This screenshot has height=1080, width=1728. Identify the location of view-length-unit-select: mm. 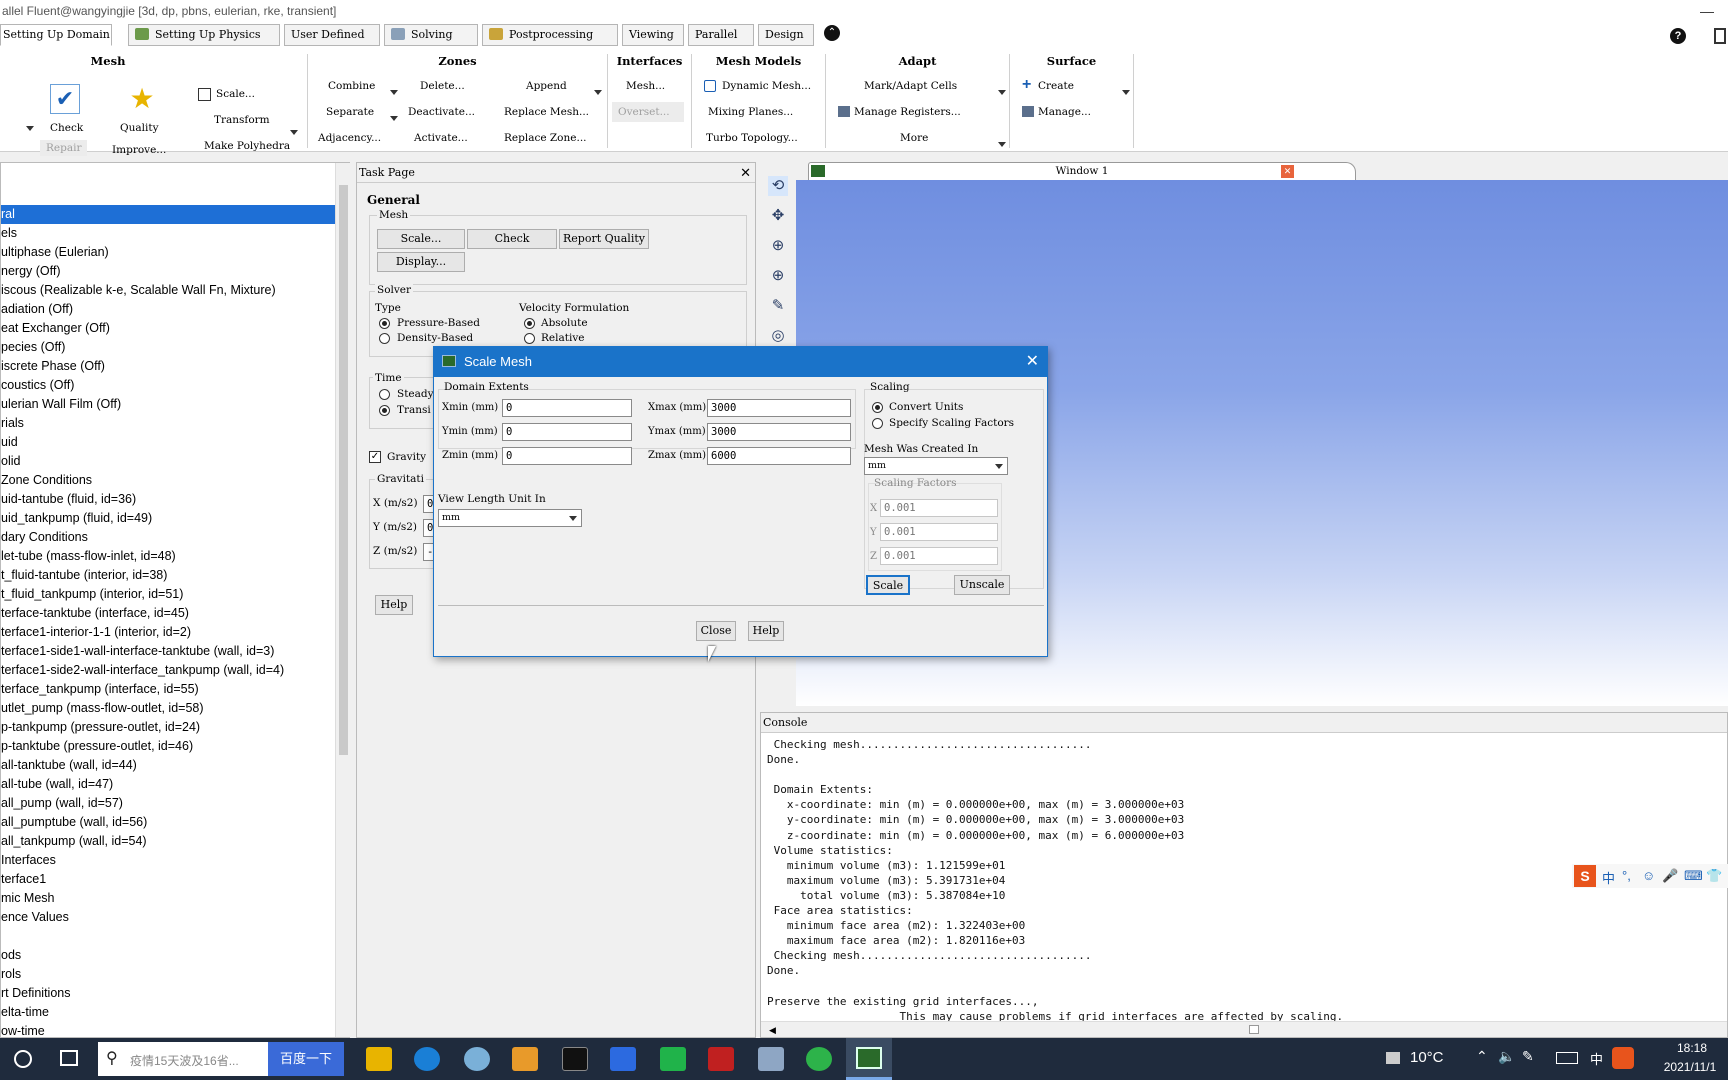
(510, 518).